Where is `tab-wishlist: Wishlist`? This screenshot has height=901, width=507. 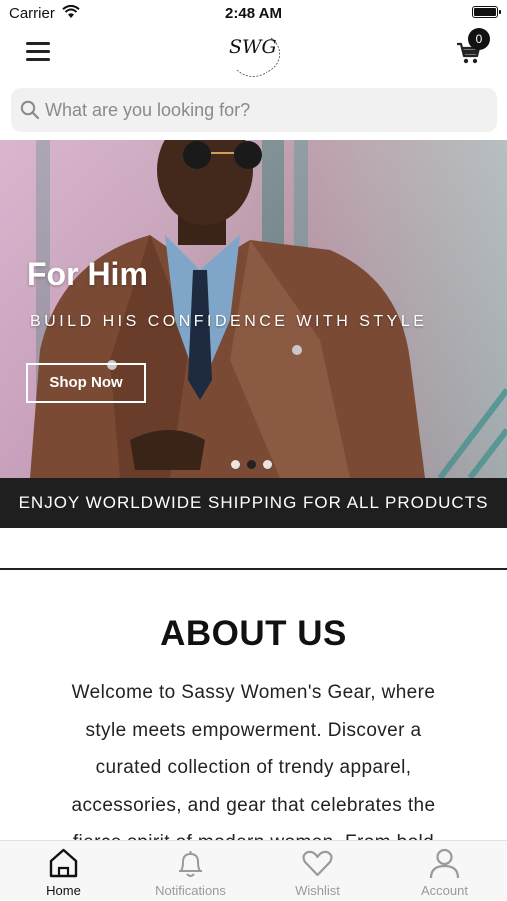
tab-wishlist: Wishlist is located at coordinates (317, 871).